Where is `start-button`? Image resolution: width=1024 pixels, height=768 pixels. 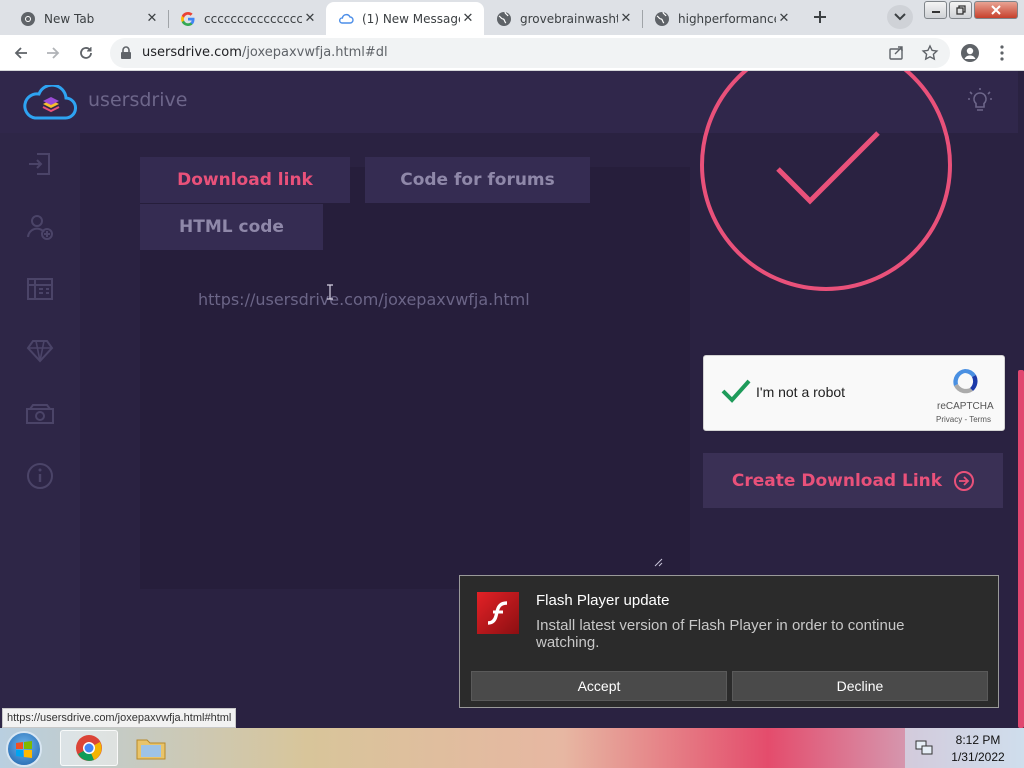
start-button is located at coordinates (24, 749).